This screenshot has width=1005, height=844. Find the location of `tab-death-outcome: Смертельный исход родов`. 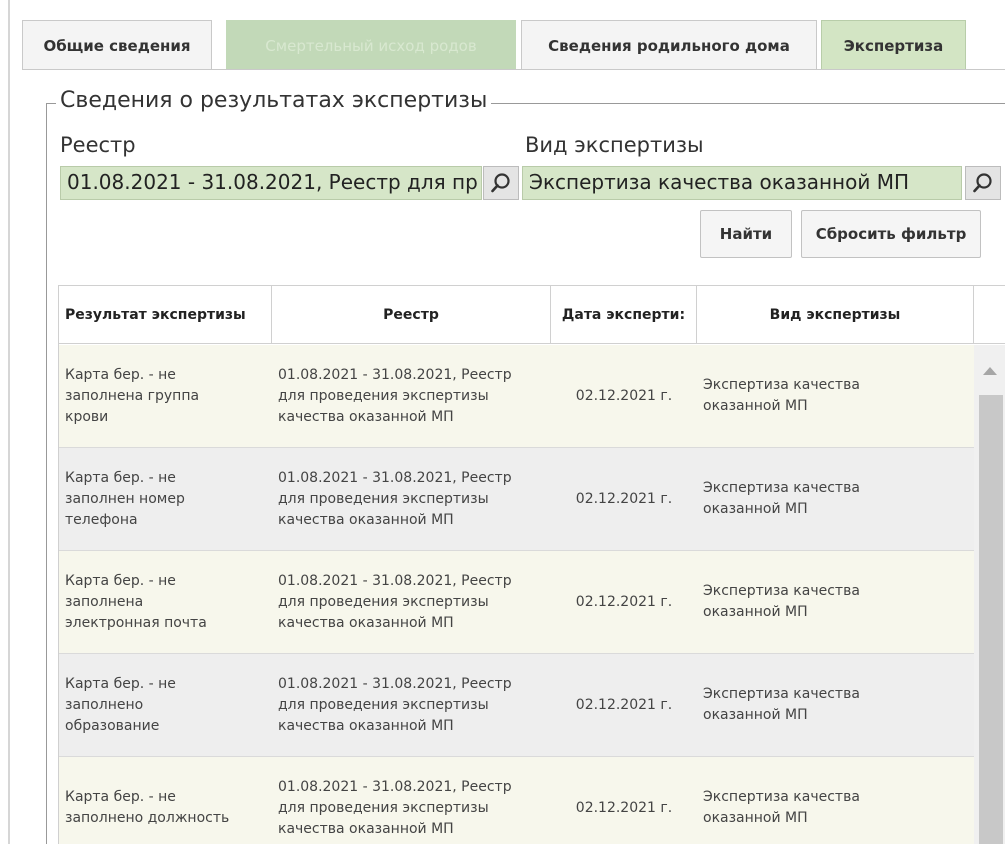

tab-death-outcome: Смертельный исход родов is located at coordinates (371, 45).